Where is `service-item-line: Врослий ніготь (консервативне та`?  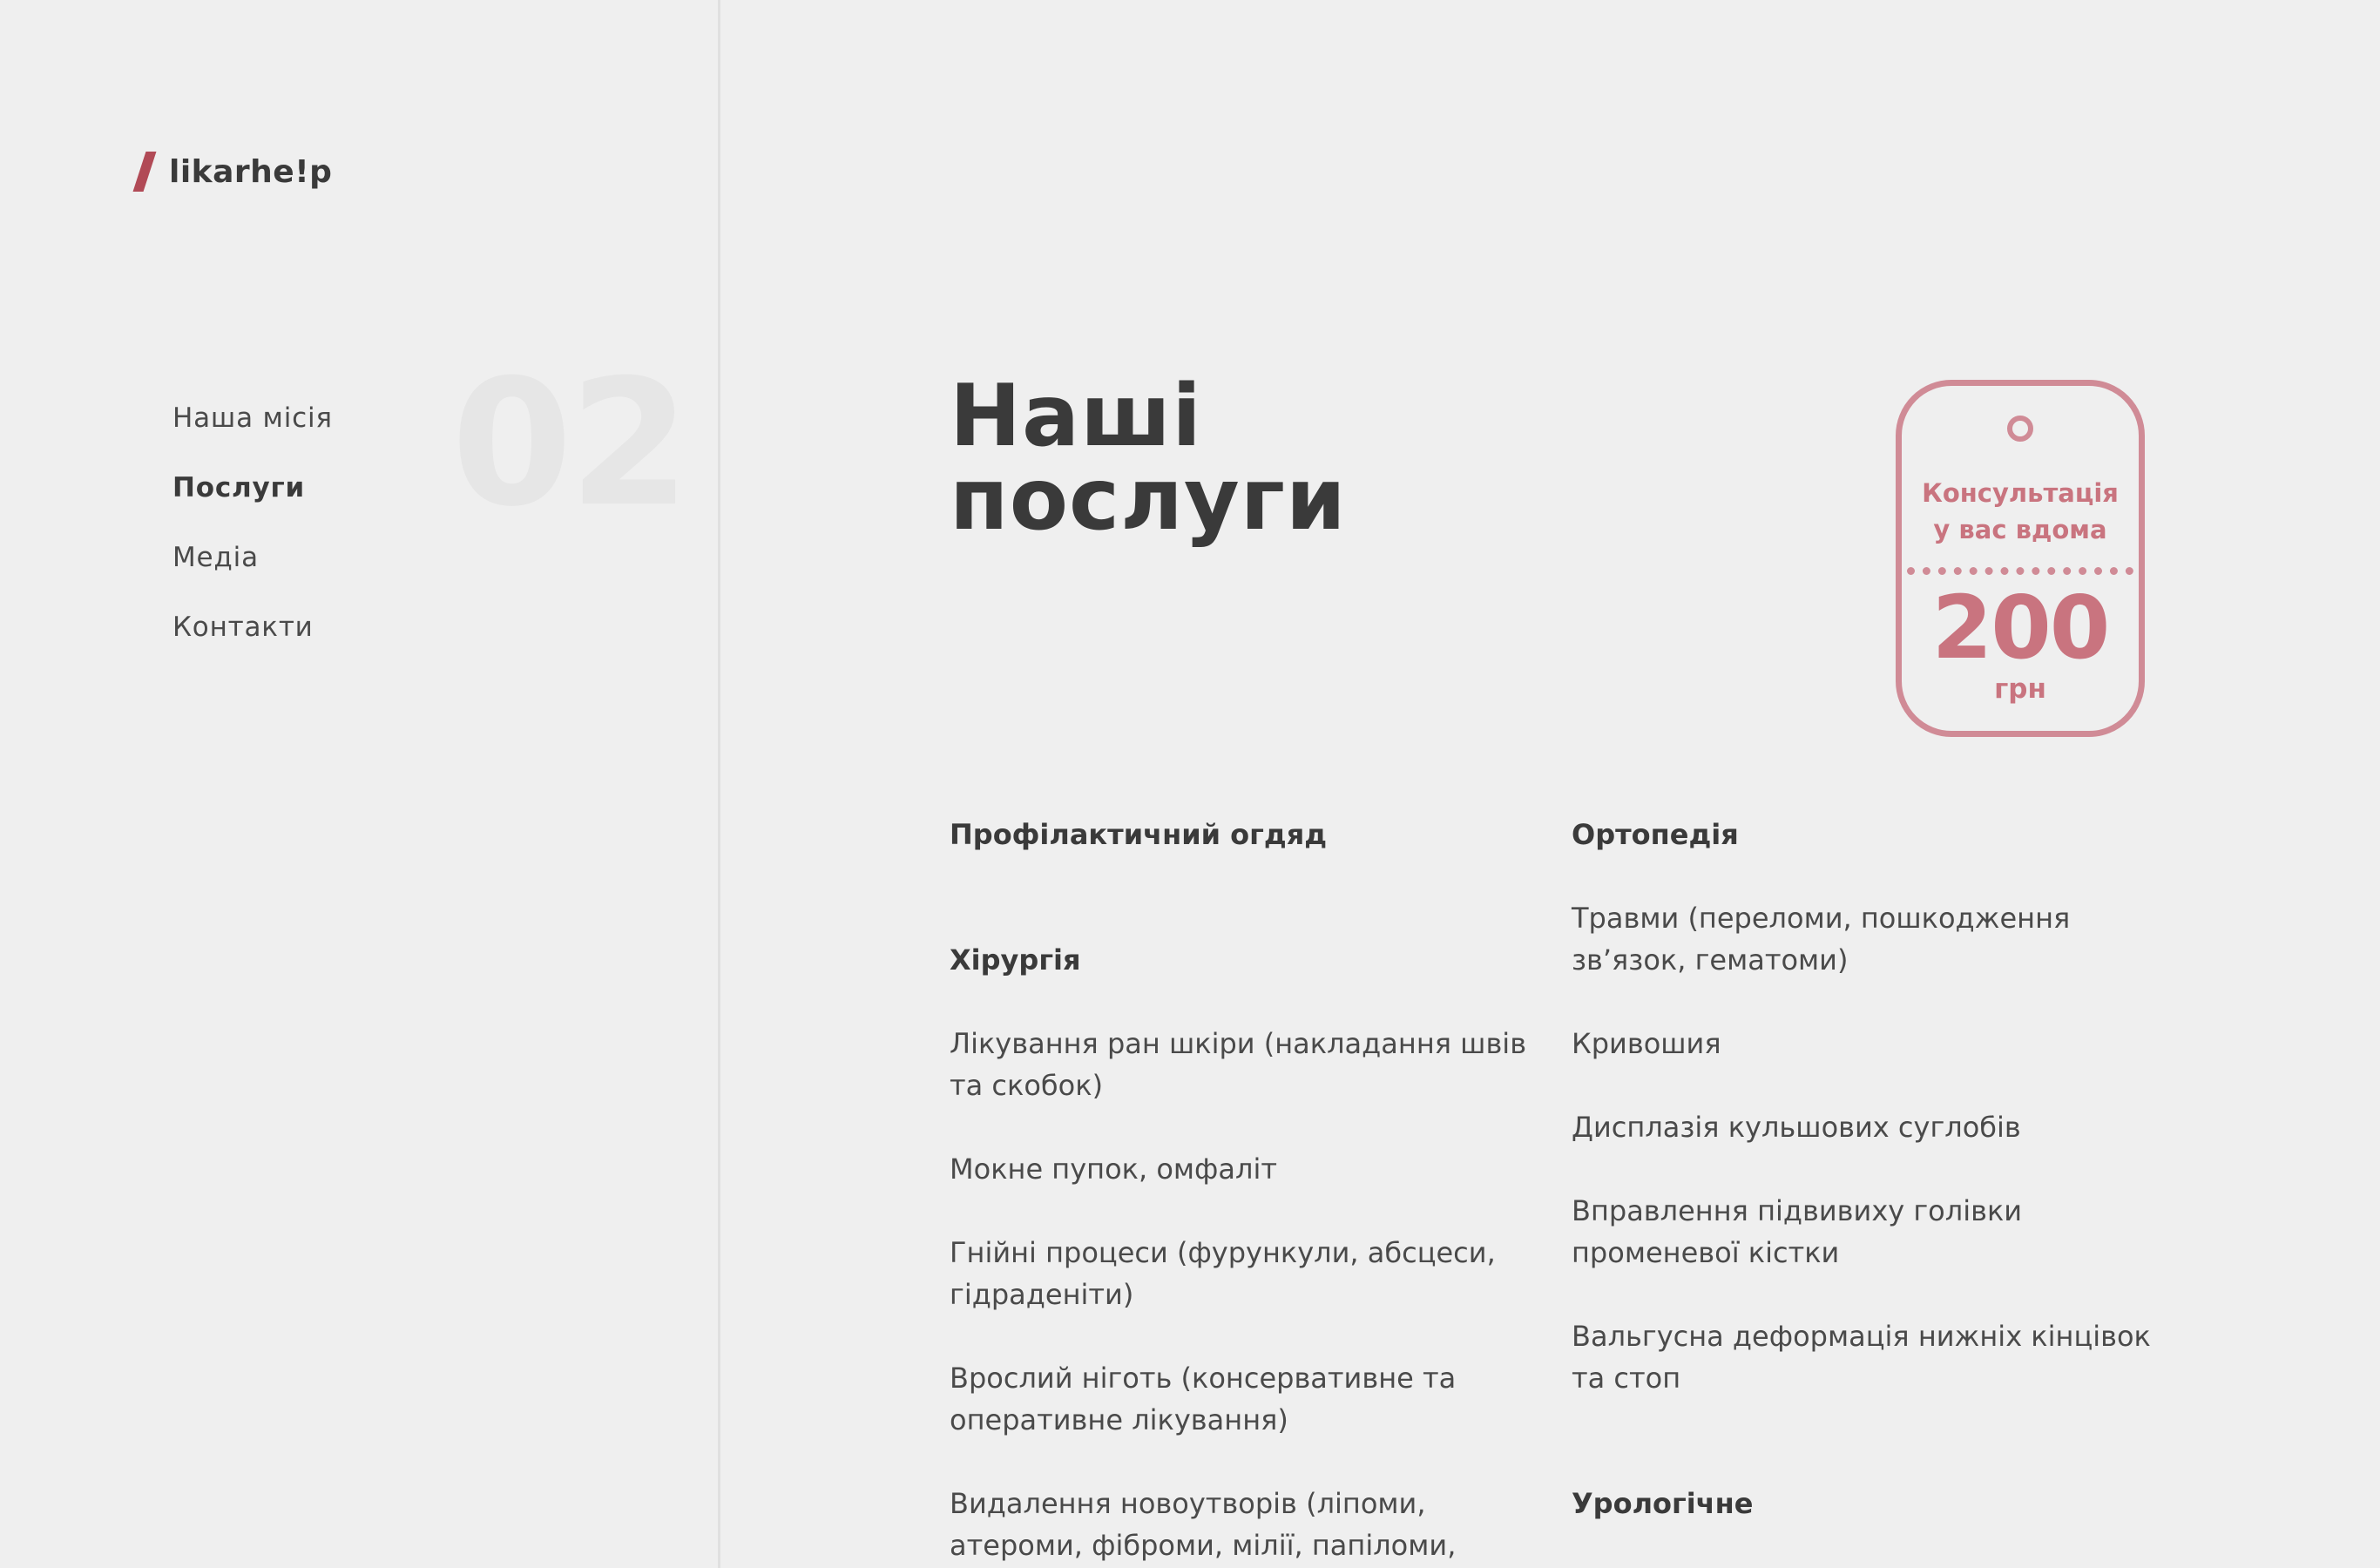
service-item-line: Врослий ніготь (консервативне та is located at coordinates (1203, 1378).